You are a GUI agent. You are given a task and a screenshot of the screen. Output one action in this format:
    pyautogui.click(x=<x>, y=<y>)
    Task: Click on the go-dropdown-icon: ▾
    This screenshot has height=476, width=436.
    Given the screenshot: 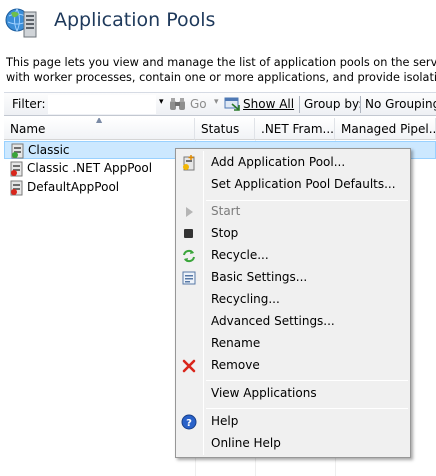 What is the action you would take?
    pyautogui.click(x=216, y=102)
    